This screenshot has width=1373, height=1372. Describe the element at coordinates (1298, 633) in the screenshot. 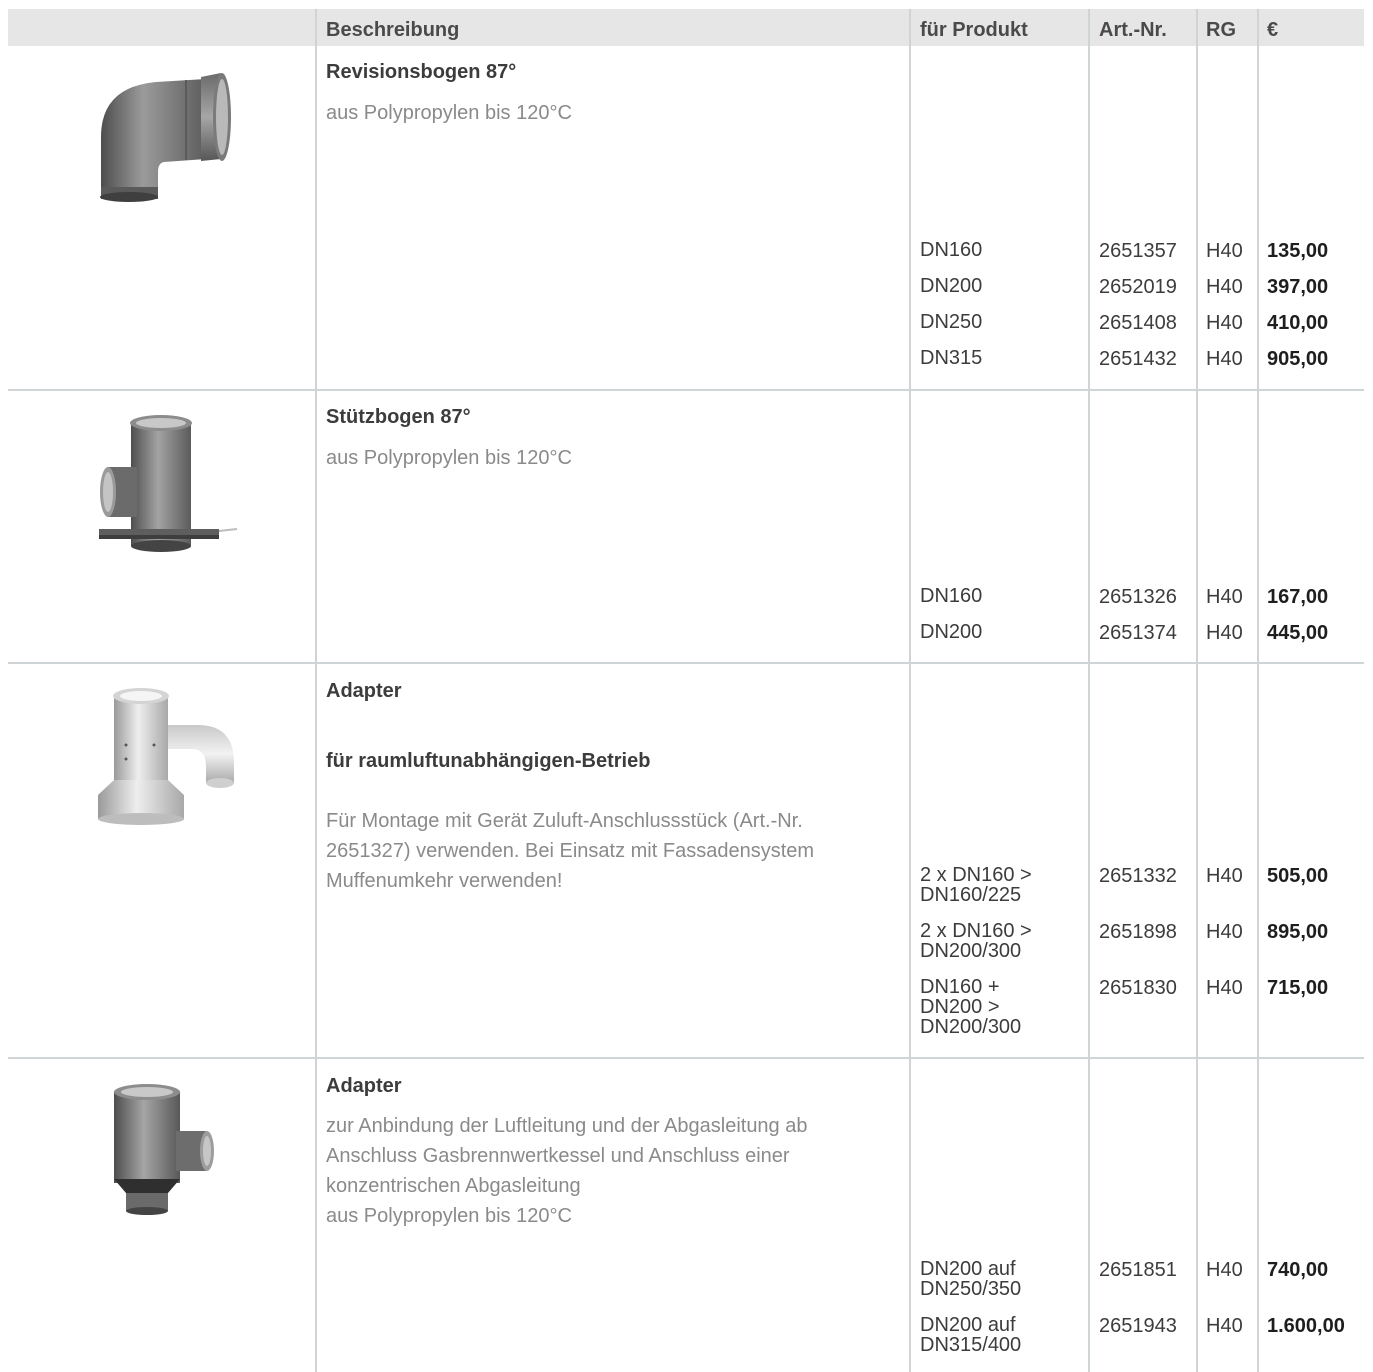

I see `row-price: 445,00` at that location.